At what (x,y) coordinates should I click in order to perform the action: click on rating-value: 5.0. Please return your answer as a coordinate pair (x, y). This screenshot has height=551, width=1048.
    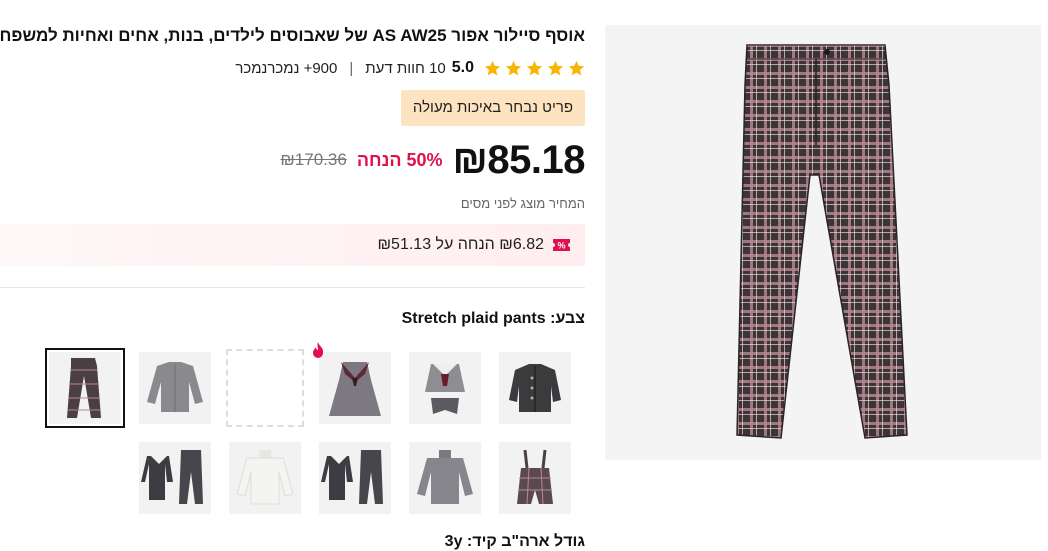
    Looking at the image, I should click on (462, 67).